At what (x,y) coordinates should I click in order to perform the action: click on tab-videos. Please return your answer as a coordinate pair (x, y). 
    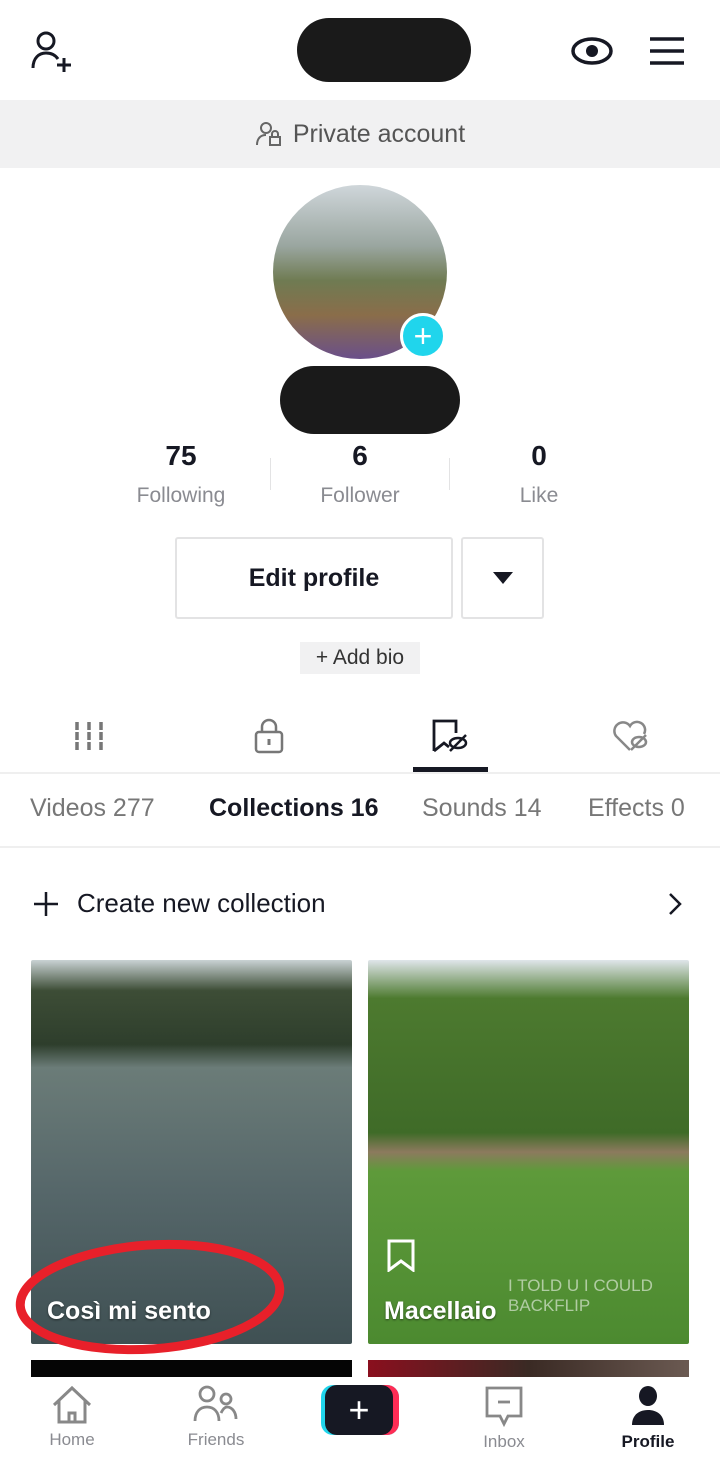
    Looking at the image, I should click on (89, 736).